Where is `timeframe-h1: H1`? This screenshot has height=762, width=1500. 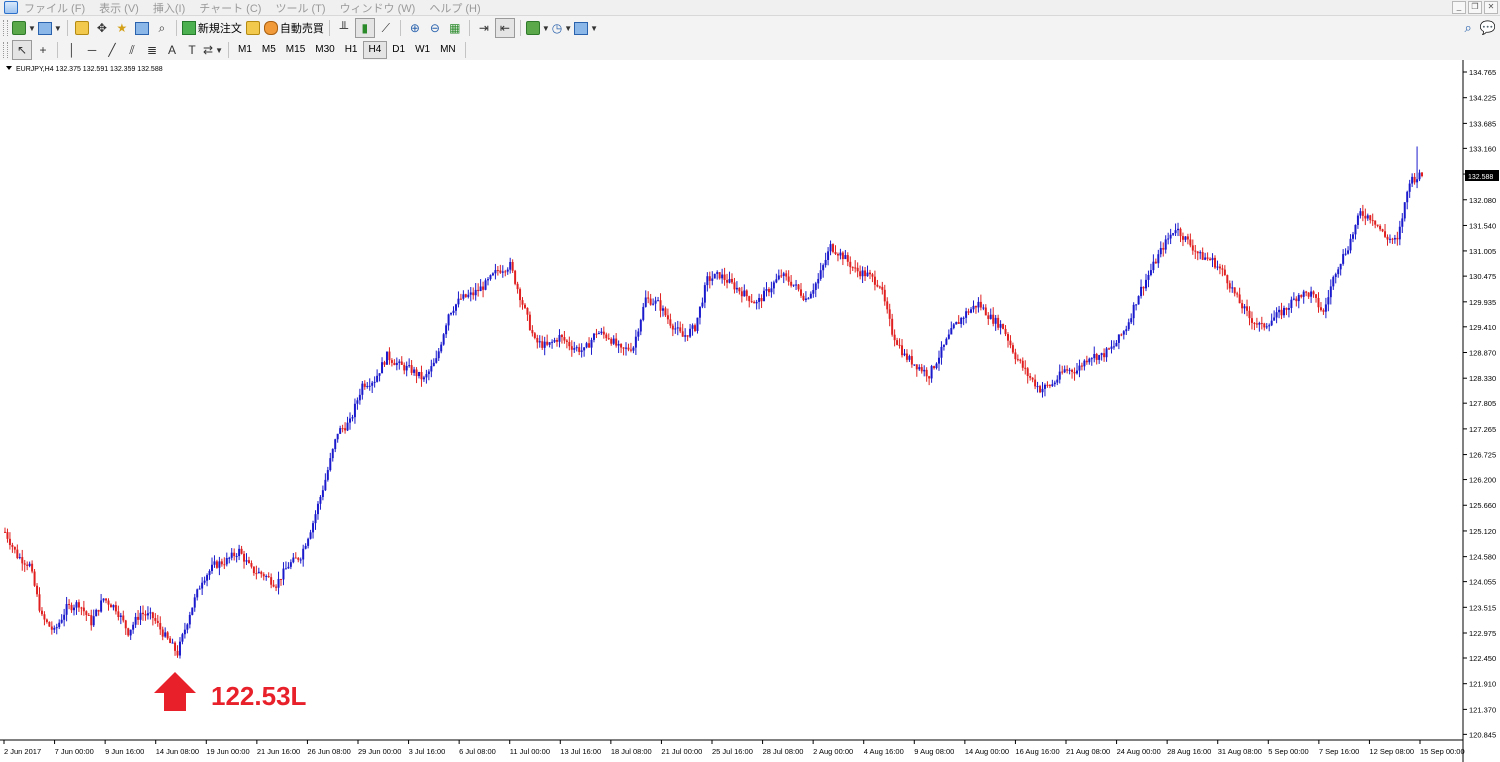 timeframe-h1: H1 is located at coordinates (351, 50).